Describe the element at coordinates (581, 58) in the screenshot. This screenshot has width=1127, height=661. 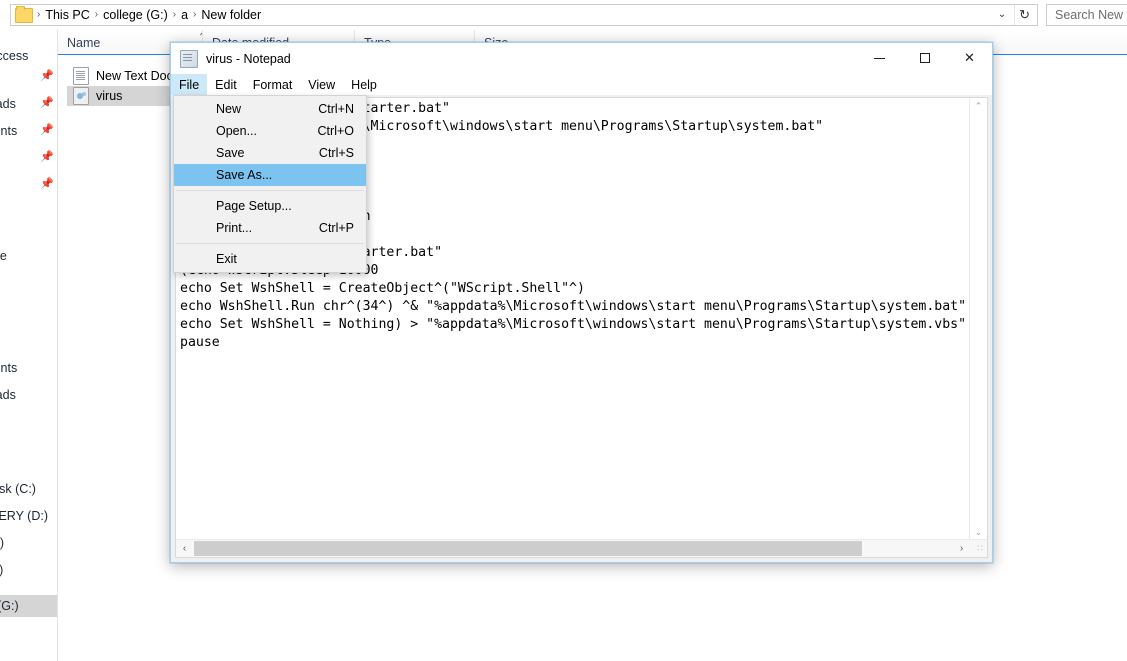
I see `notepad-title-bar: virus - Notepad ✕` at that location.